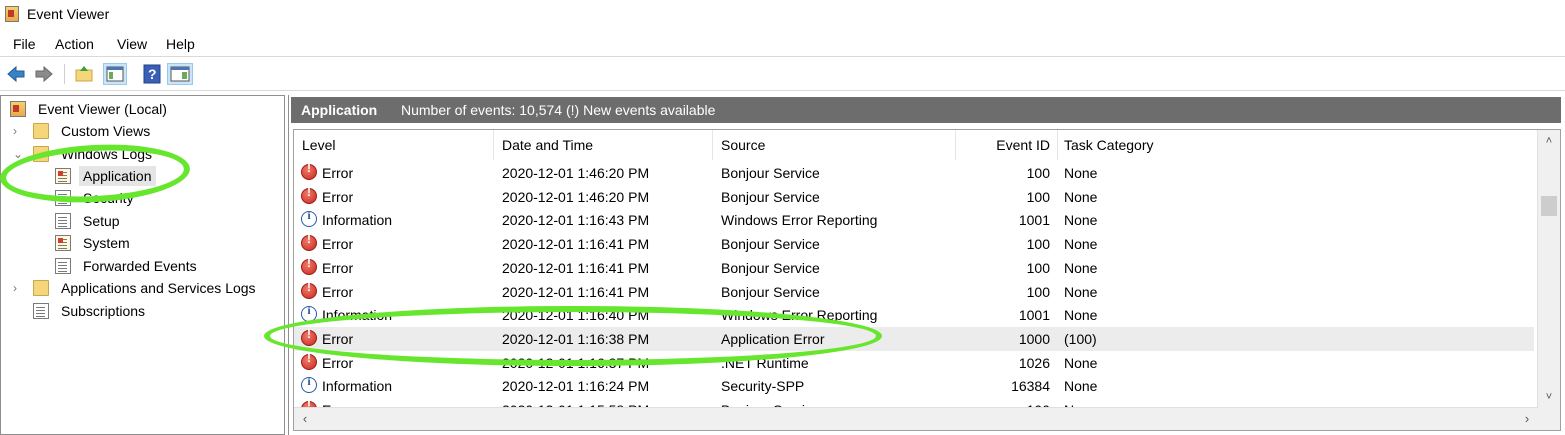 The width and height of the screenshot is (1565, 435). What do you see at coordinates (576, 220) in the screenshot?
I see `cell-date-time: 2020-12-01 1:16:43 PM` at bounding box center [576, 220].